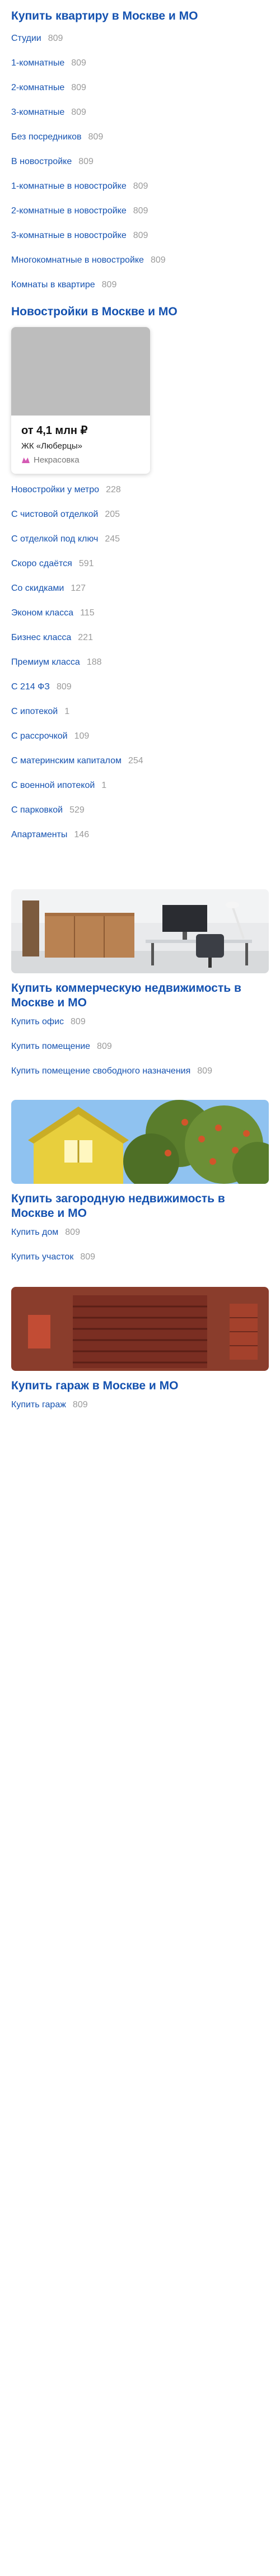  Describe the element at coordinates (95, 596) in the screenshot. I see `list-item: Со скидками 127` at that location.